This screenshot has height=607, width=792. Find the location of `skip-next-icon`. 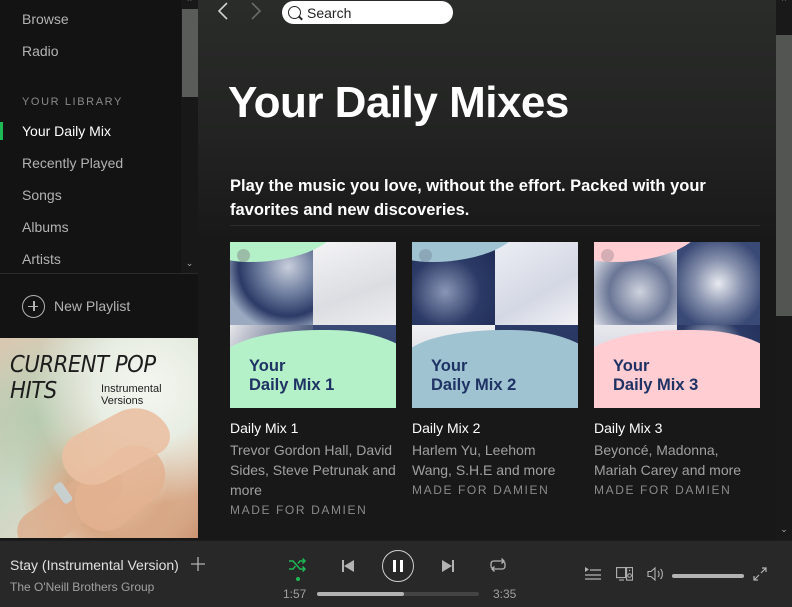

skip-next-icon is located at coordinates (448, 565).